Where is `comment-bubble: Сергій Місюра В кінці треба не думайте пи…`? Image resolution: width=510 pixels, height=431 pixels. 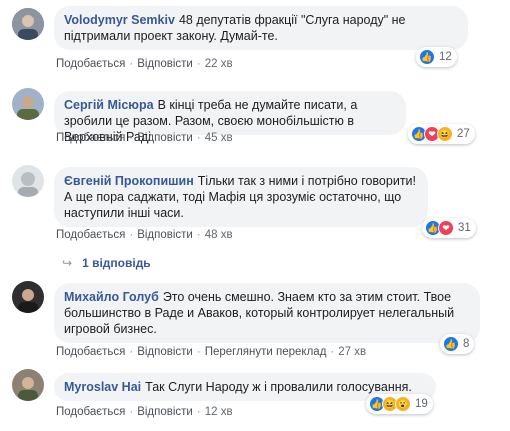
comment-bubble: Сергій Місюра В кінці треба не думайте пи… is located at coordinates (230, 117).